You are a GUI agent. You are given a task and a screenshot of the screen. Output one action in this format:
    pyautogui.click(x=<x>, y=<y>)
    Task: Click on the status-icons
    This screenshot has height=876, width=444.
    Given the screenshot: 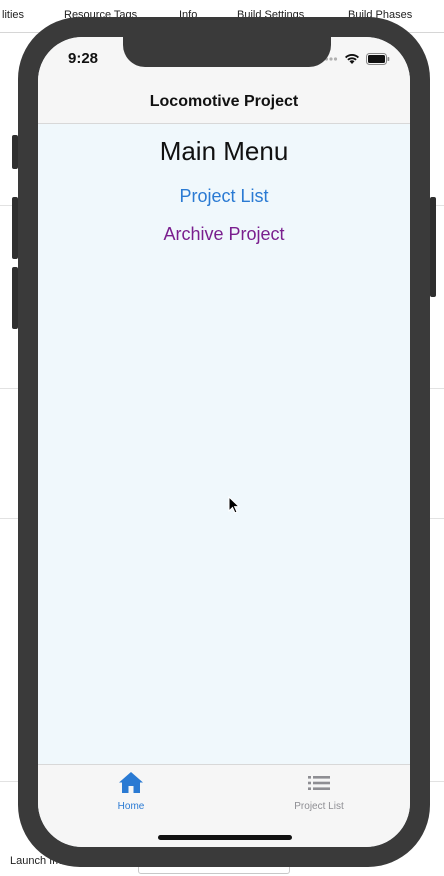 What is the action you would take?
    pyautogui.click(x=355, y=59)
    